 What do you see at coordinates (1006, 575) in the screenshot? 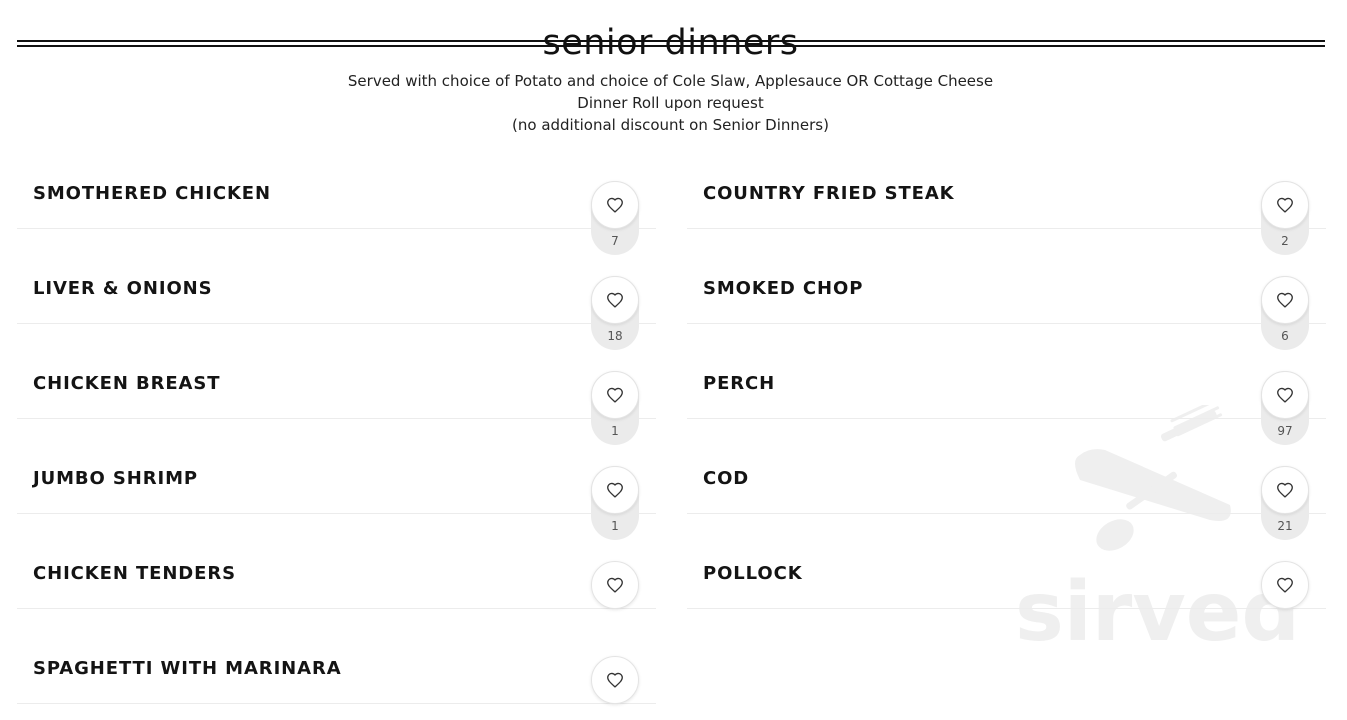
I see `menu-item: POLLOCK` at bounding box center [1006, 575].